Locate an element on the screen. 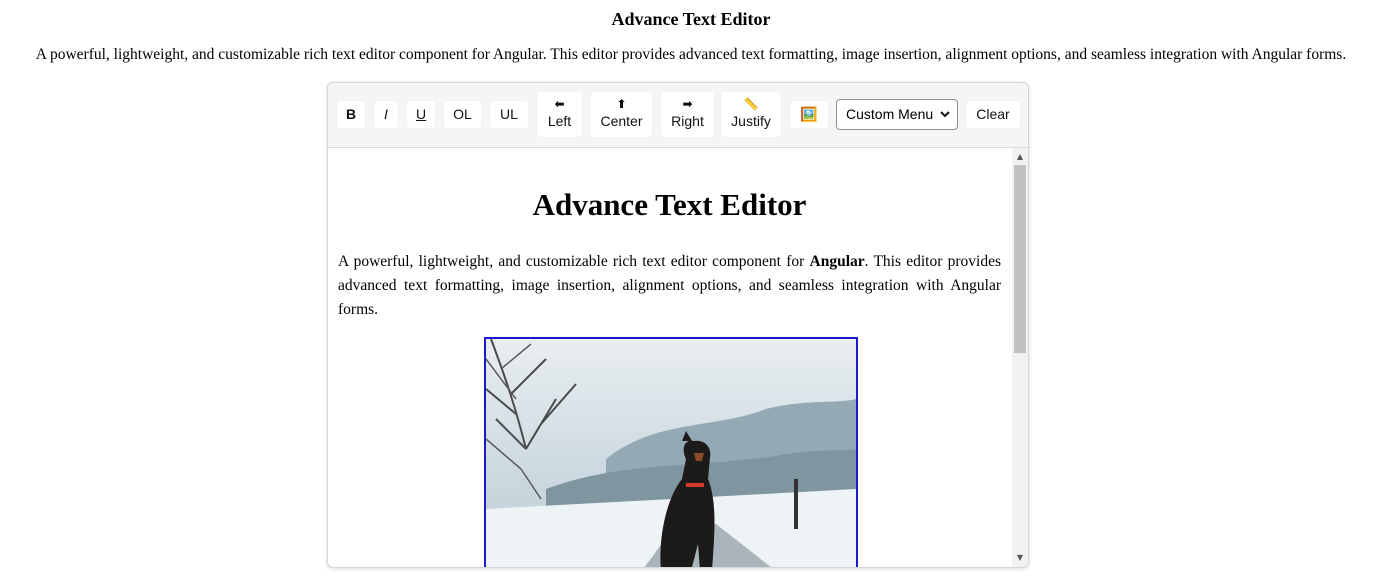 The width and height of the screenshot is (1382, 583). scroll-up-icon: ▲ is located at coordinates (1020, 157).